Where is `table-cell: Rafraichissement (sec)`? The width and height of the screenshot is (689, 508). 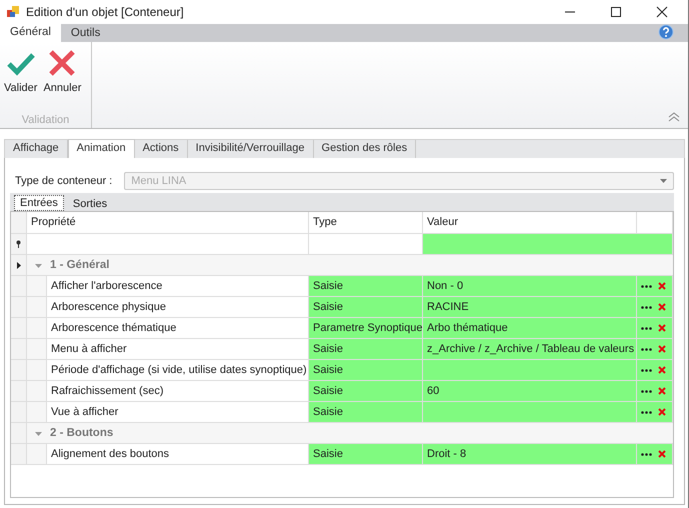 table-cell: Rafraichissement (sec) is located at coordinates (178, 391).